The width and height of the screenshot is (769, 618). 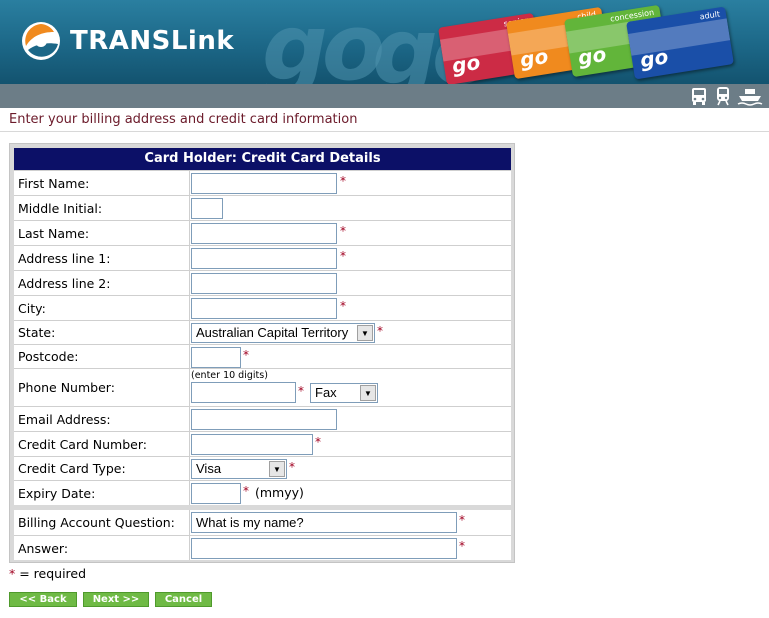 What do you see at coordinates (750, 96) in the screenshot?
I see `ferry-icon` at bounding box center [750, 96].